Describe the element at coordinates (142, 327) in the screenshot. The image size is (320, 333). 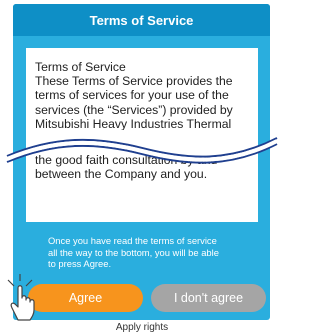
I see `footer-caption: Apply rights` at that location.